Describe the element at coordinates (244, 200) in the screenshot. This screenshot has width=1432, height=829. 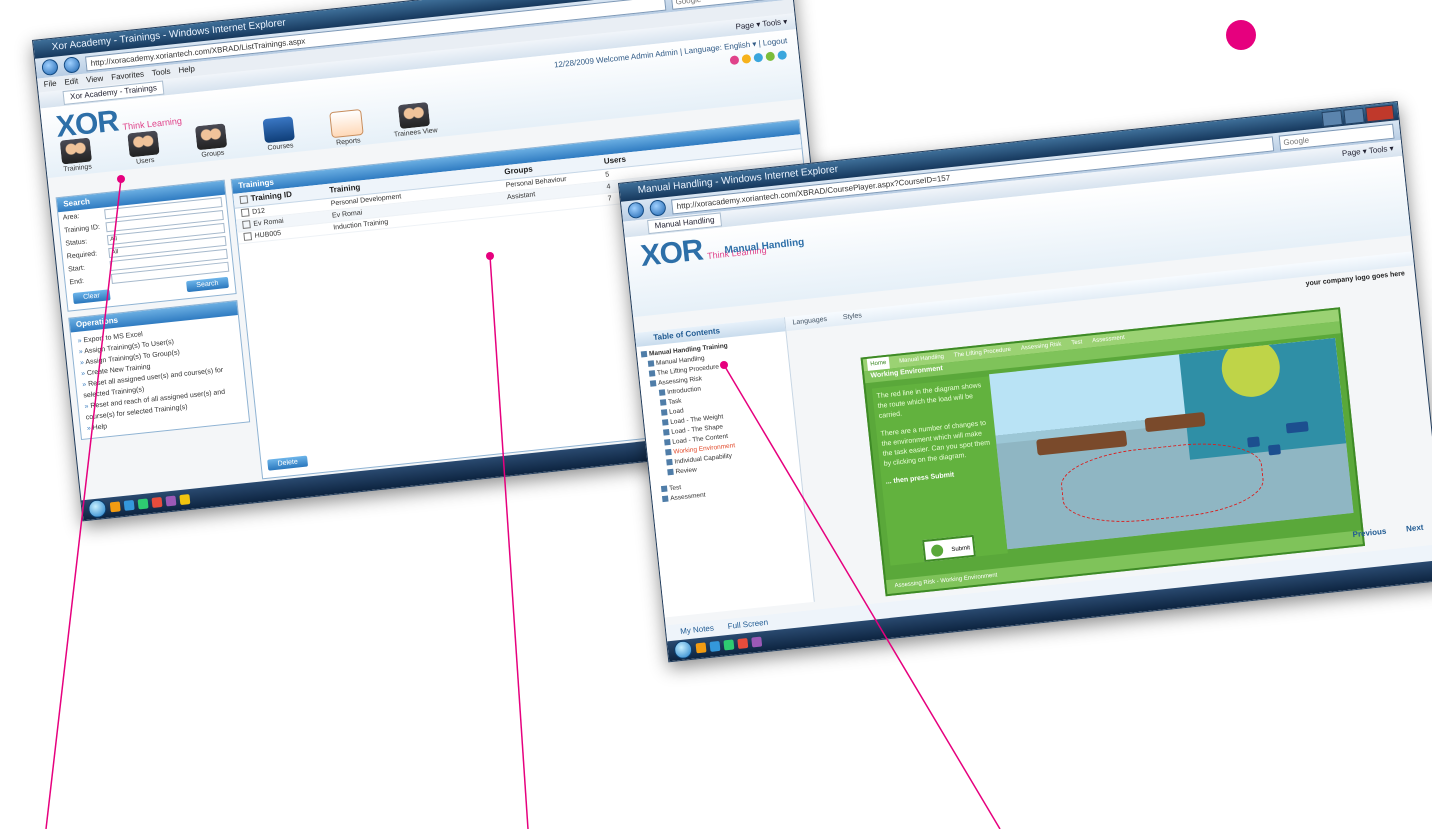
I see `select-all-checkbox` at that location.